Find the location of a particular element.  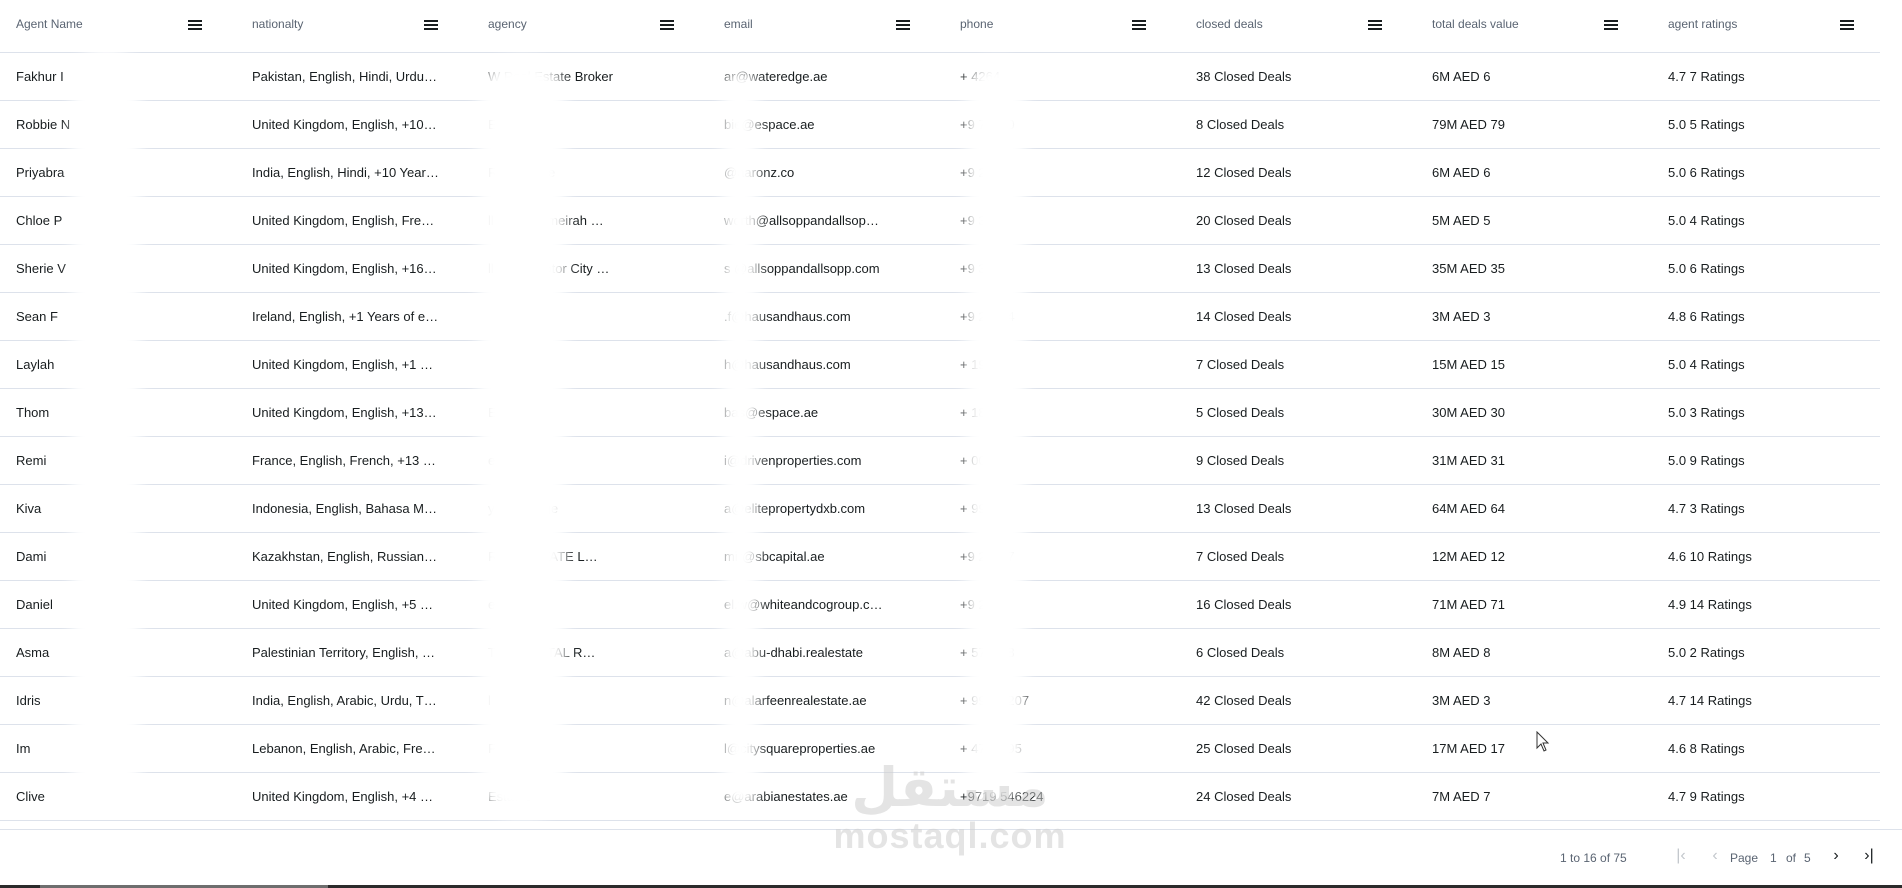

cell-total-deals-value: 12M AED 12 is located at coordinates (1468, 556).